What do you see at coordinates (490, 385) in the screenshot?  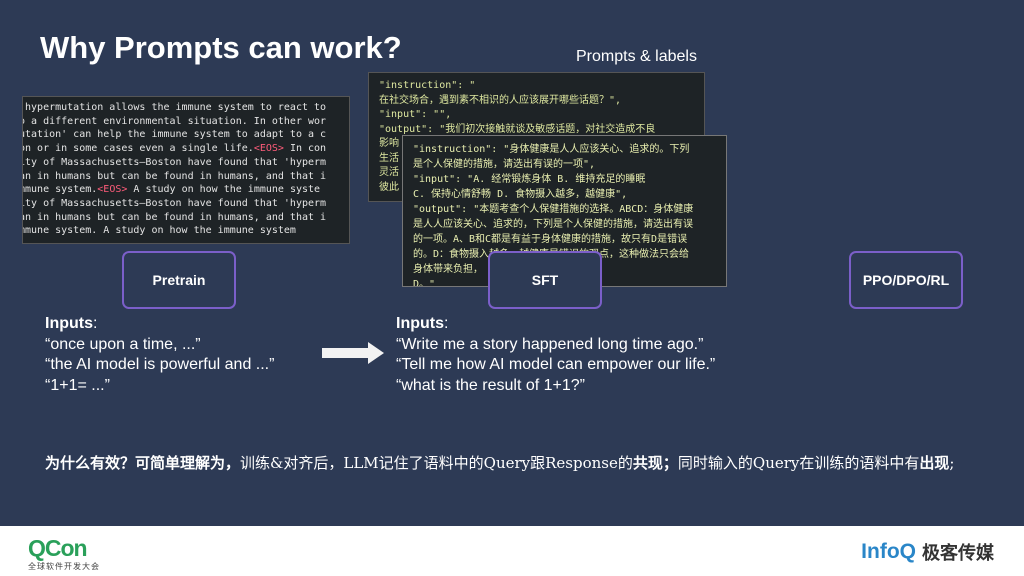 I see `input-item: “what is the result of 1+1?”` at bounding box center [490, 385].